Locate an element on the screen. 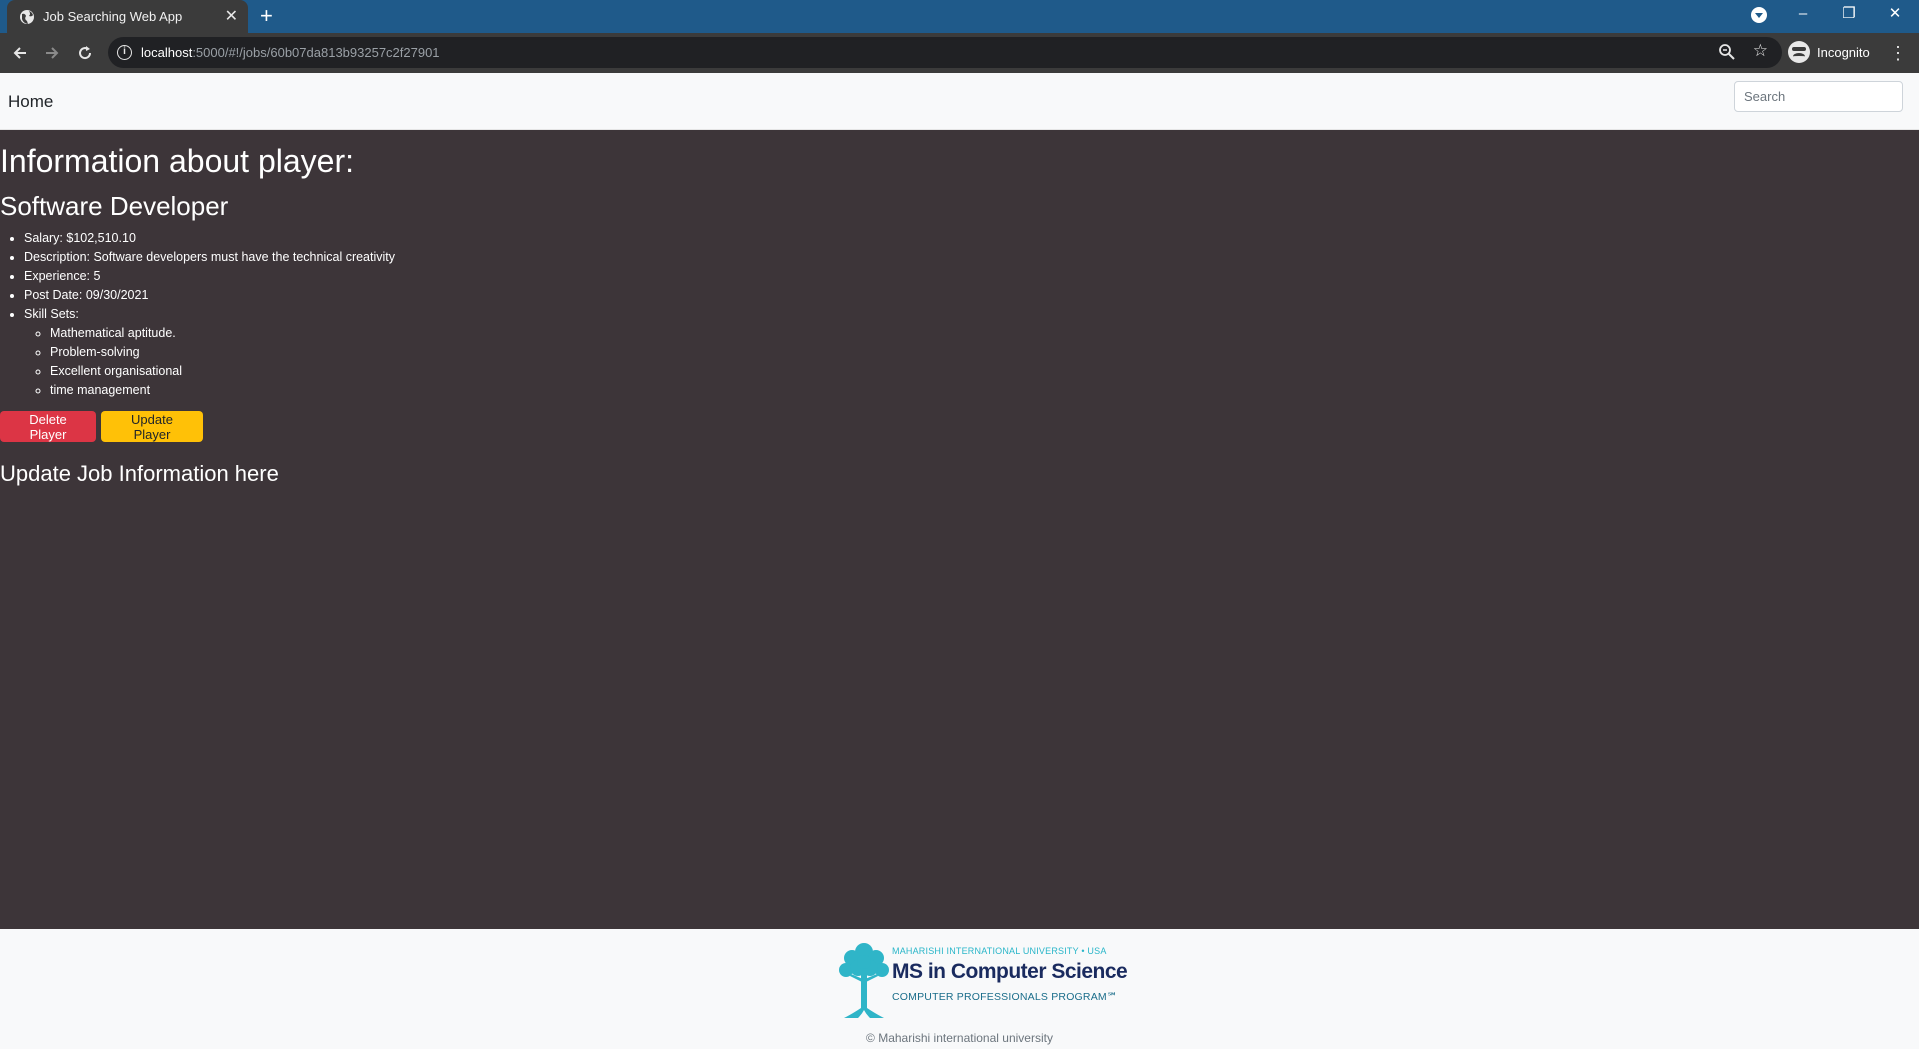  skill-sets-label: Skill Sets: is located at coordinates (51, 314).